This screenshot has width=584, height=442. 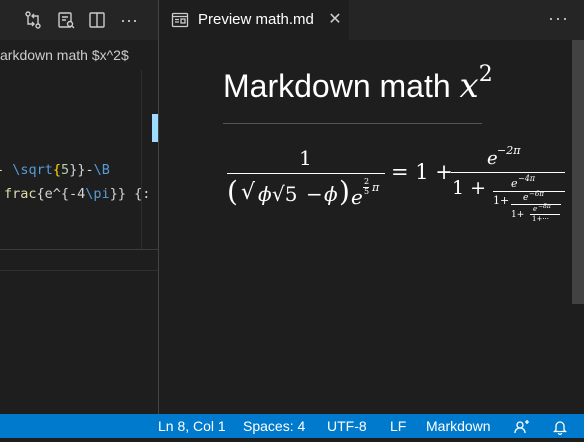 I want to click on heading-rule, so click(x=352, y=123).